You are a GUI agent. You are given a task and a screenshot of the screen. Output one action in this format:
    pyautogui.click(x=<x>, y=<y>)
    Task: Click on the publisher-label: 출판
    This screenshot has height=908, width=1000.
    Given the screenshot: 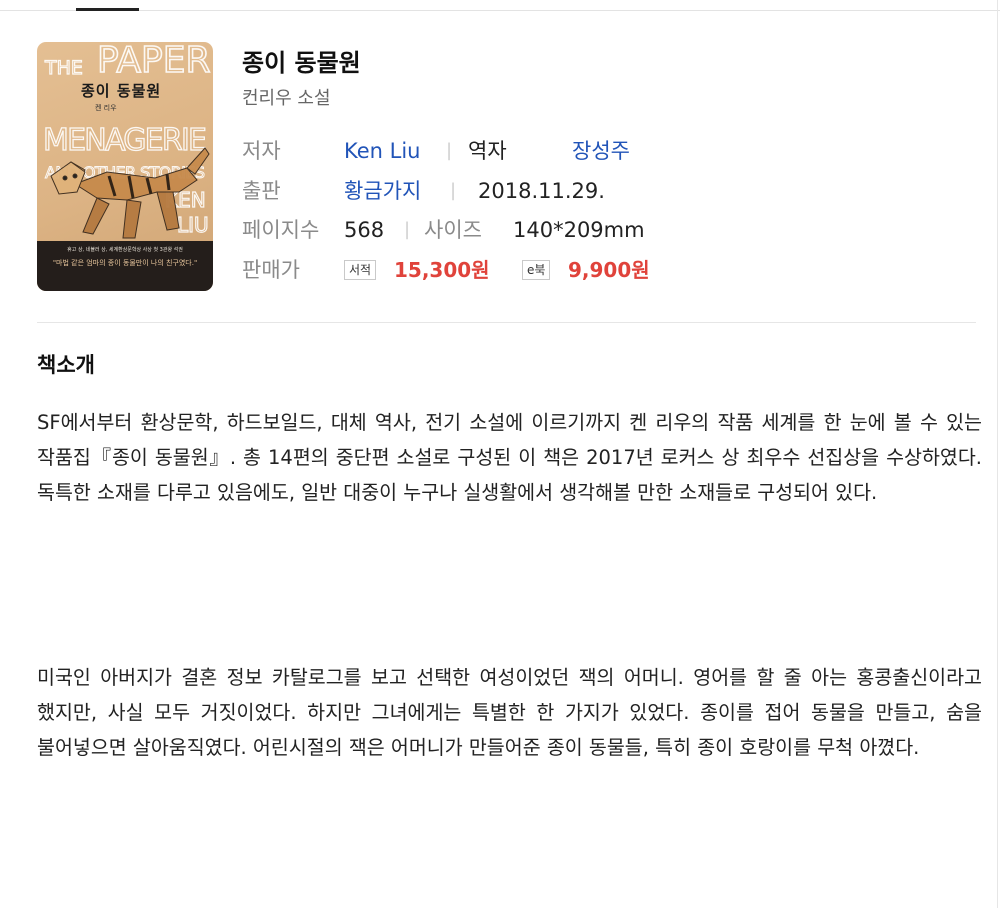 What is the action you would take?
    pyautogui.click(x=261, y=191)
    